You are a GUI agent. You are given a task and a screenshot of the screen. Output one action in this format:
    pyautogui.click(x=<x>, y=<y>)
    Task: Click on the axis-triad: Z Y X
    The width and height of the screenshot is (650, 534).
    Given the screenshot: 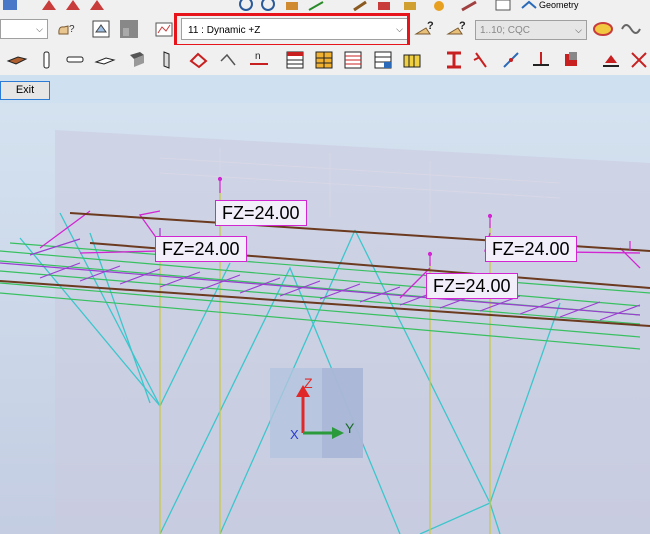 What is the action you would take?
    pyautogui.click(x=316, y=413)
    